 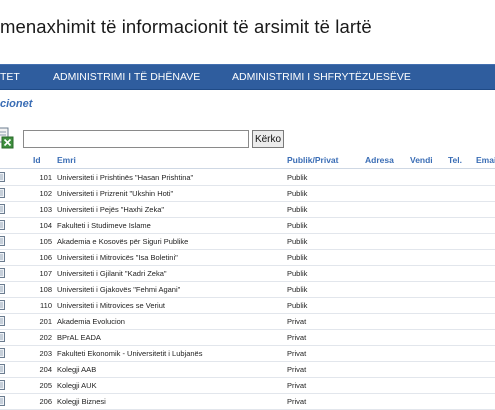 I want to click on table-row: 201 Akademia Evolucion Privat, so click(x=247, y=321).